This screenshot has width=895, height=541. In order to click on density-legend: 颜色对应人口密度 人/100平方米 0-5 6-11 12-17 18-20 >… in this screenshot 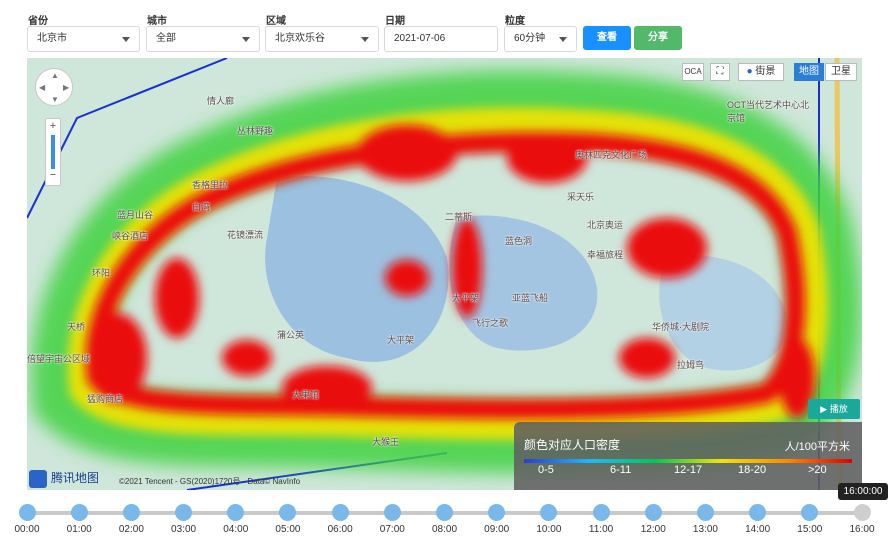, I will do `click(688, 456)`.